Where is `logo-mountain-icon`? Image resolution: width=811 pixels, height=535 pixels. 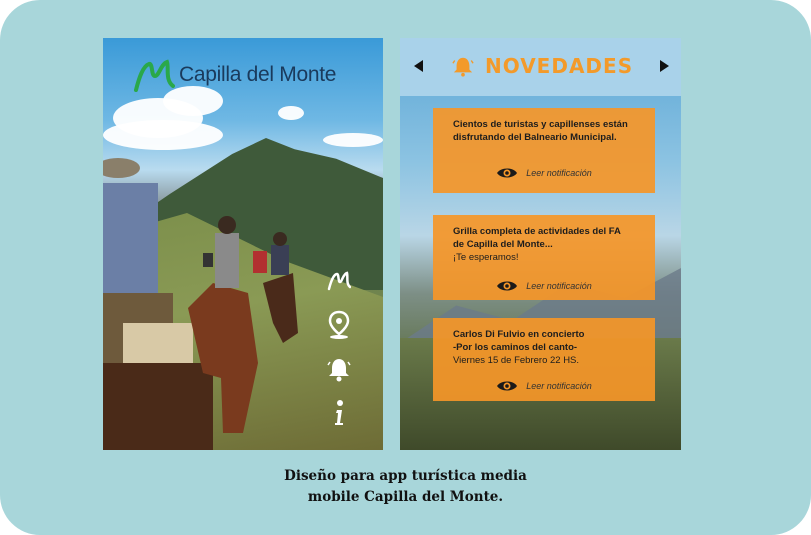 logo-mountain-icon is located at coordinates (154, 75).